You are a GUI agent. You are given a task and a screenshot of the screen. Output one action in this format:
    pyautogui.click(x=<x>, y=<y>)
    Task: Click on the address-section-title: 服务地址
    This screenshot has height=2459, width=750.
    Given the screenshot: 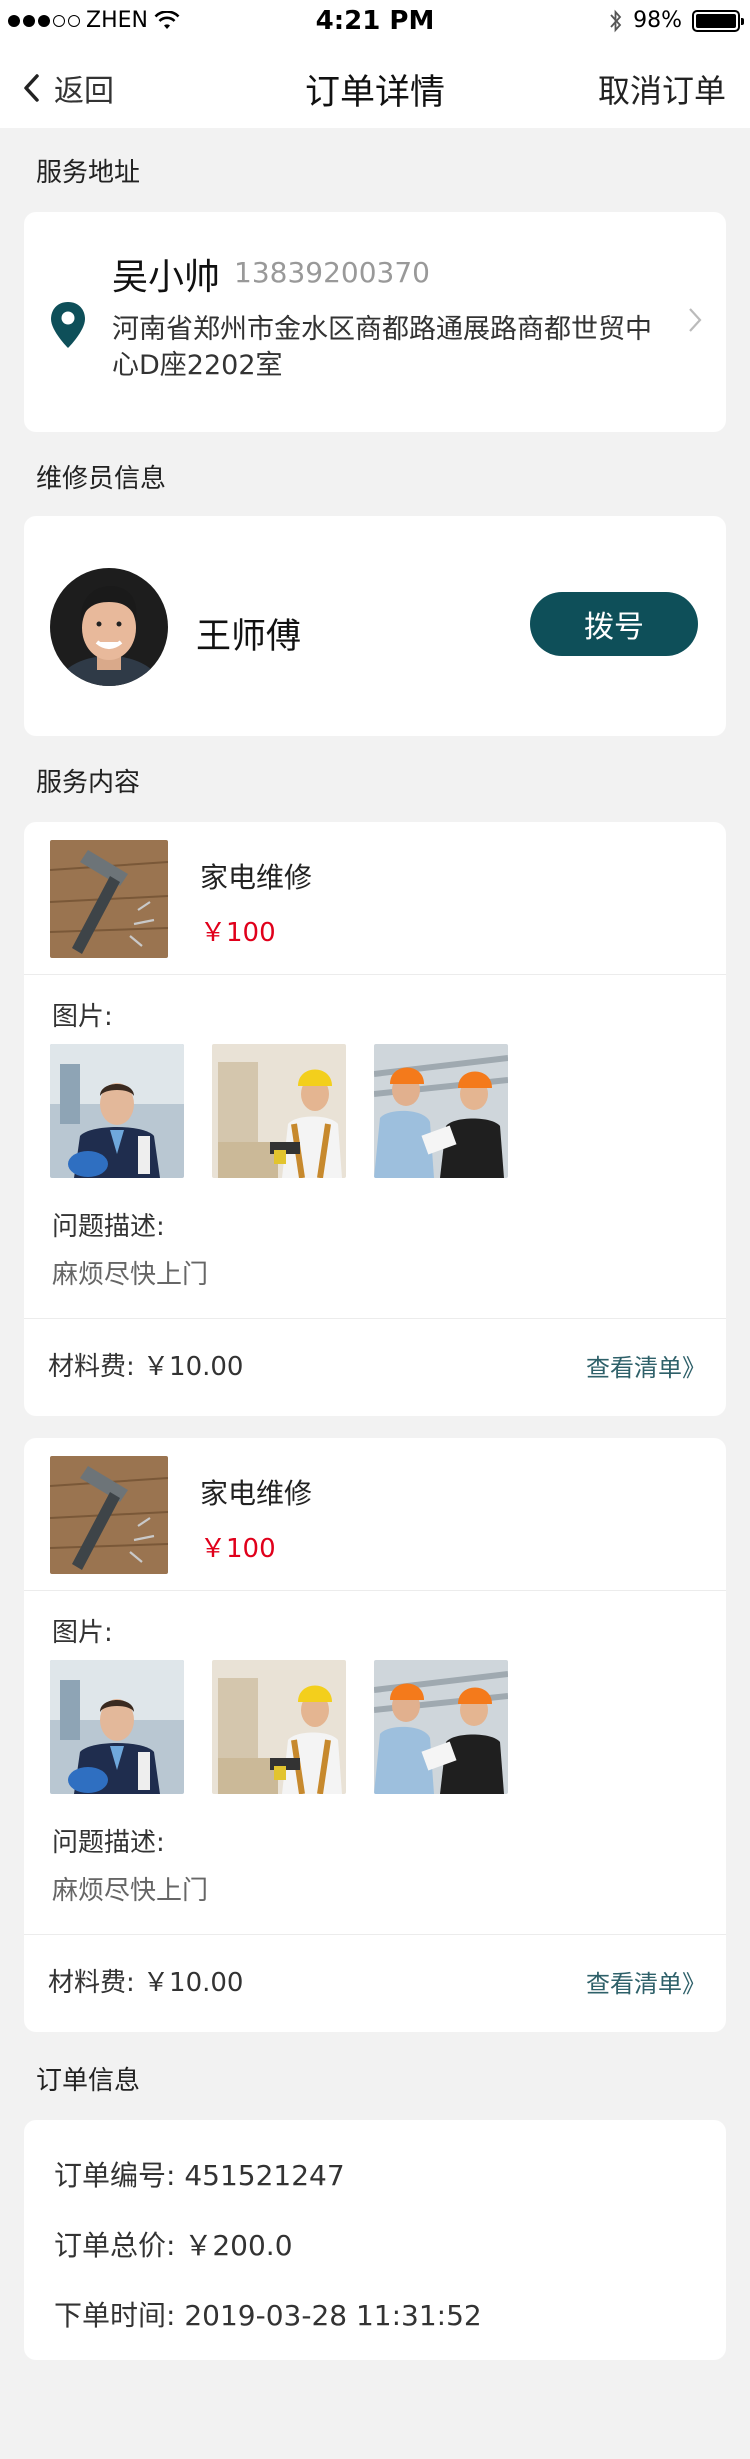 What is the action you would take?
    pyautogui.click(x=88, y=173)
    